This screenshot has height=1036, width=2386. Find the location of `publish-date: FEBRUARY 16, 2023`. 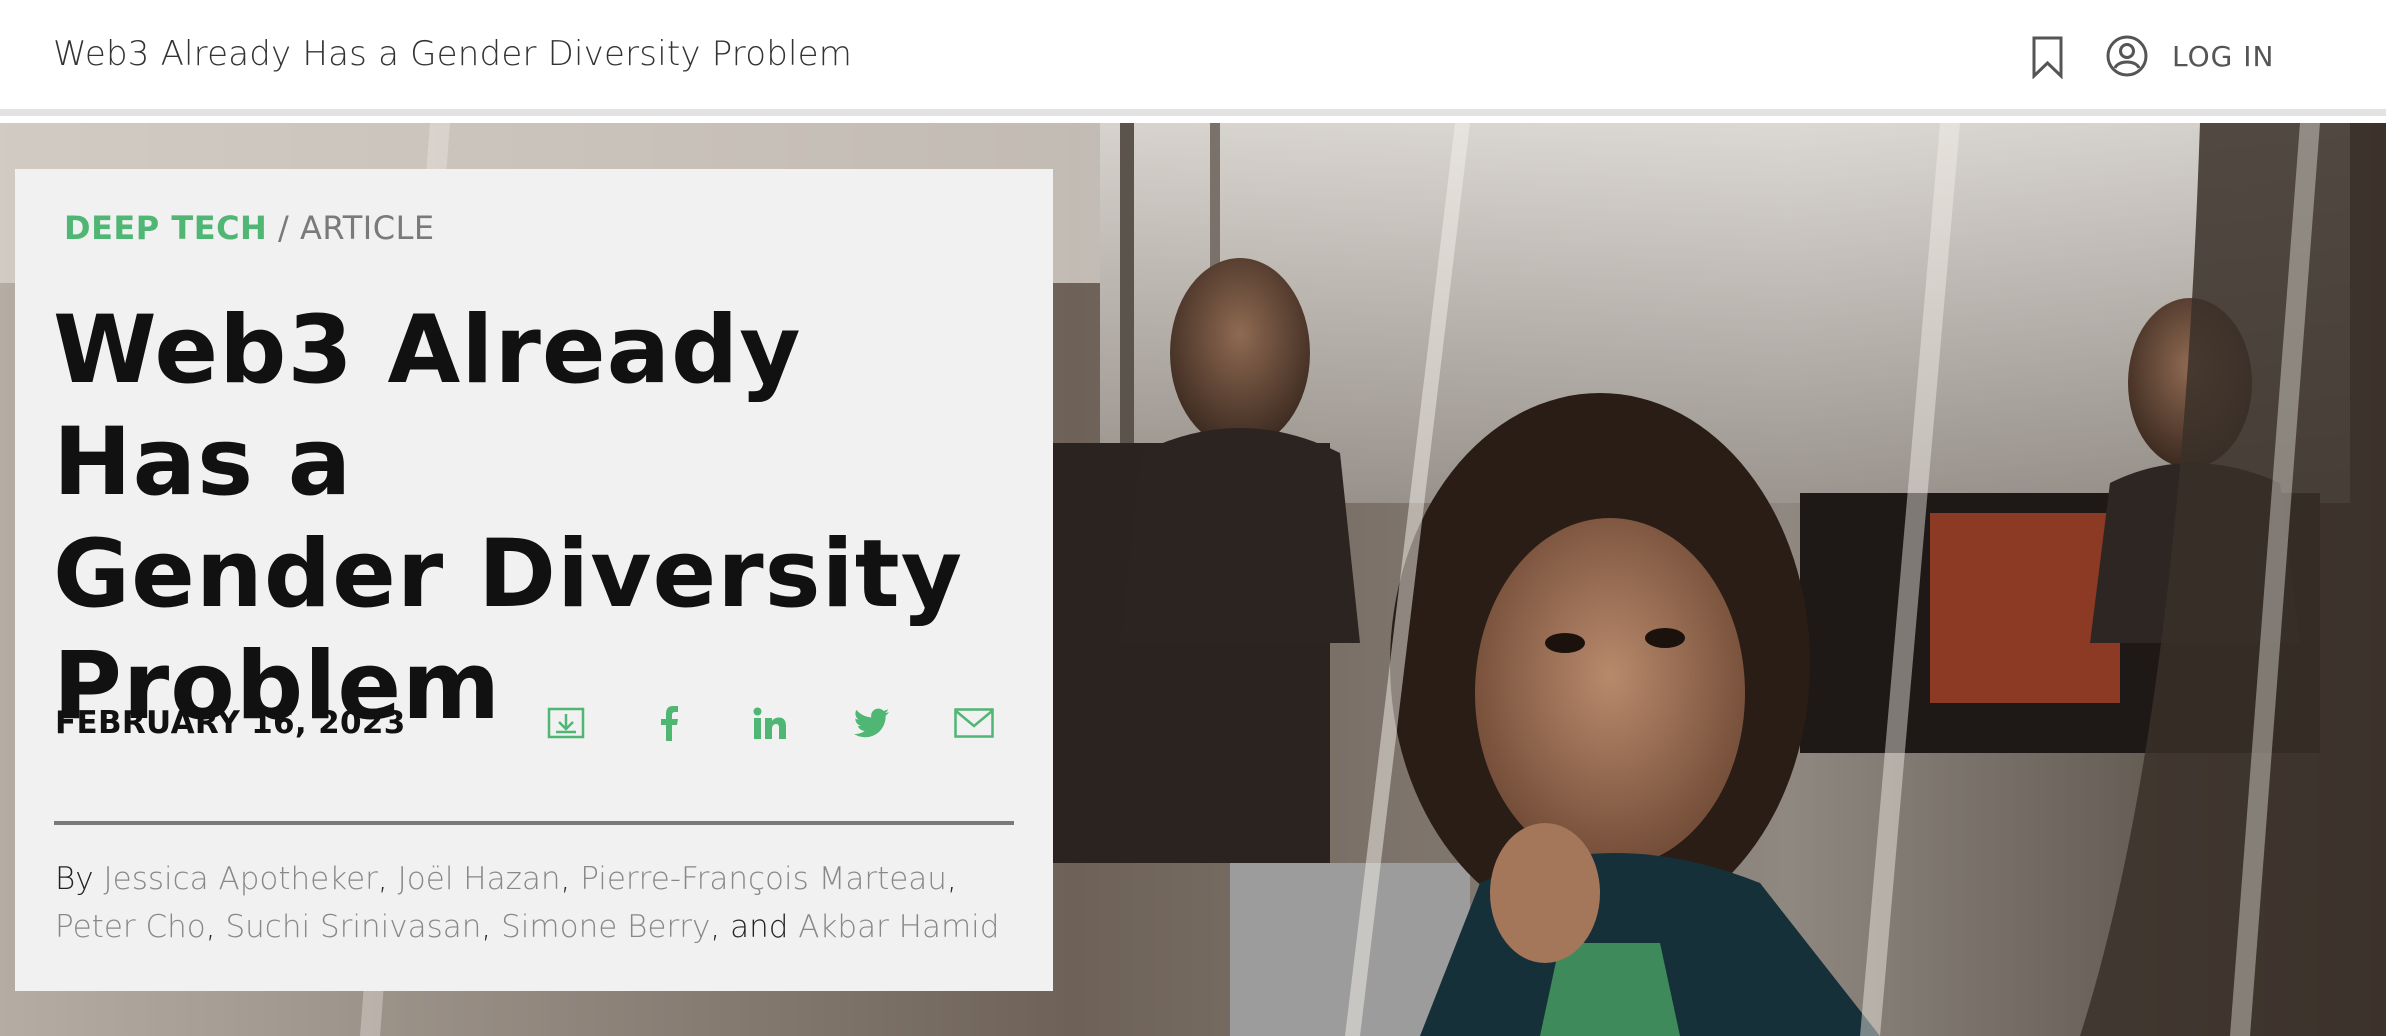

publish-date: FEBRUARY 16, 2023 is located at coordinates (230, 723).